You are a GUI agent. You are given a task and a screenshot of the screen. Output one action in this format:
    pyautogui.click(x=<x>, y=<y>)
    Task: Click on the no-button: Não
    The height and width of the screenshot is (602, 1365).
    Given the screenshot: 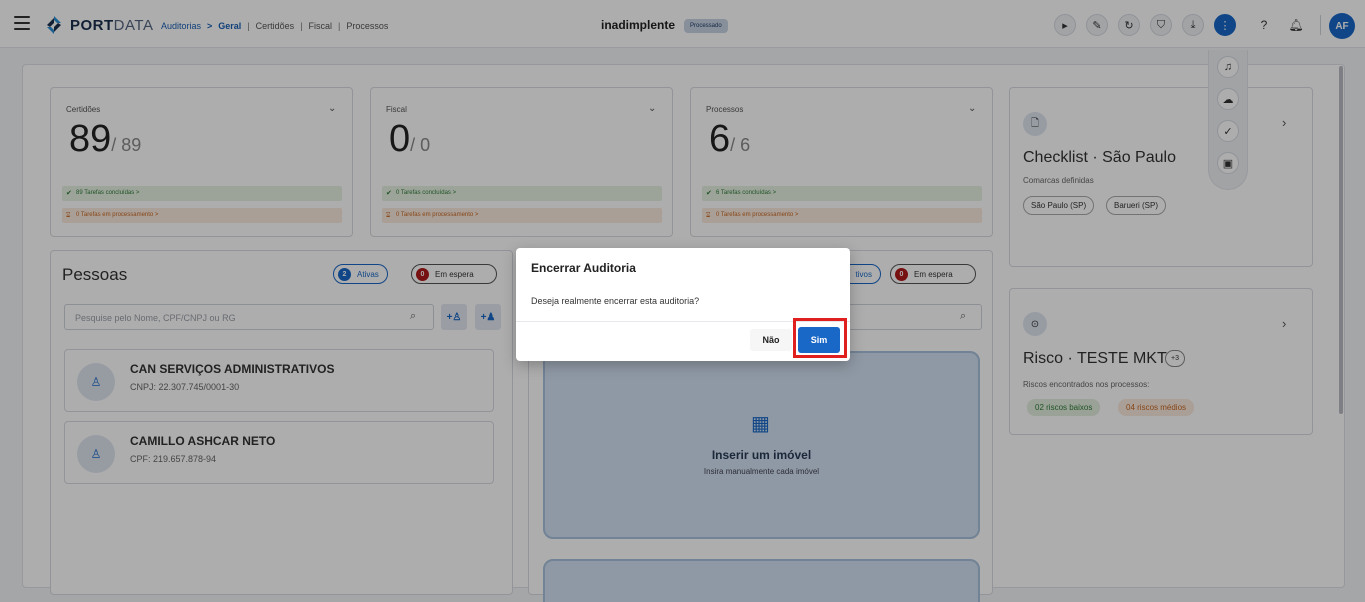 What is the action you would take?
    pyautogui.click(x=771, y=340)
    